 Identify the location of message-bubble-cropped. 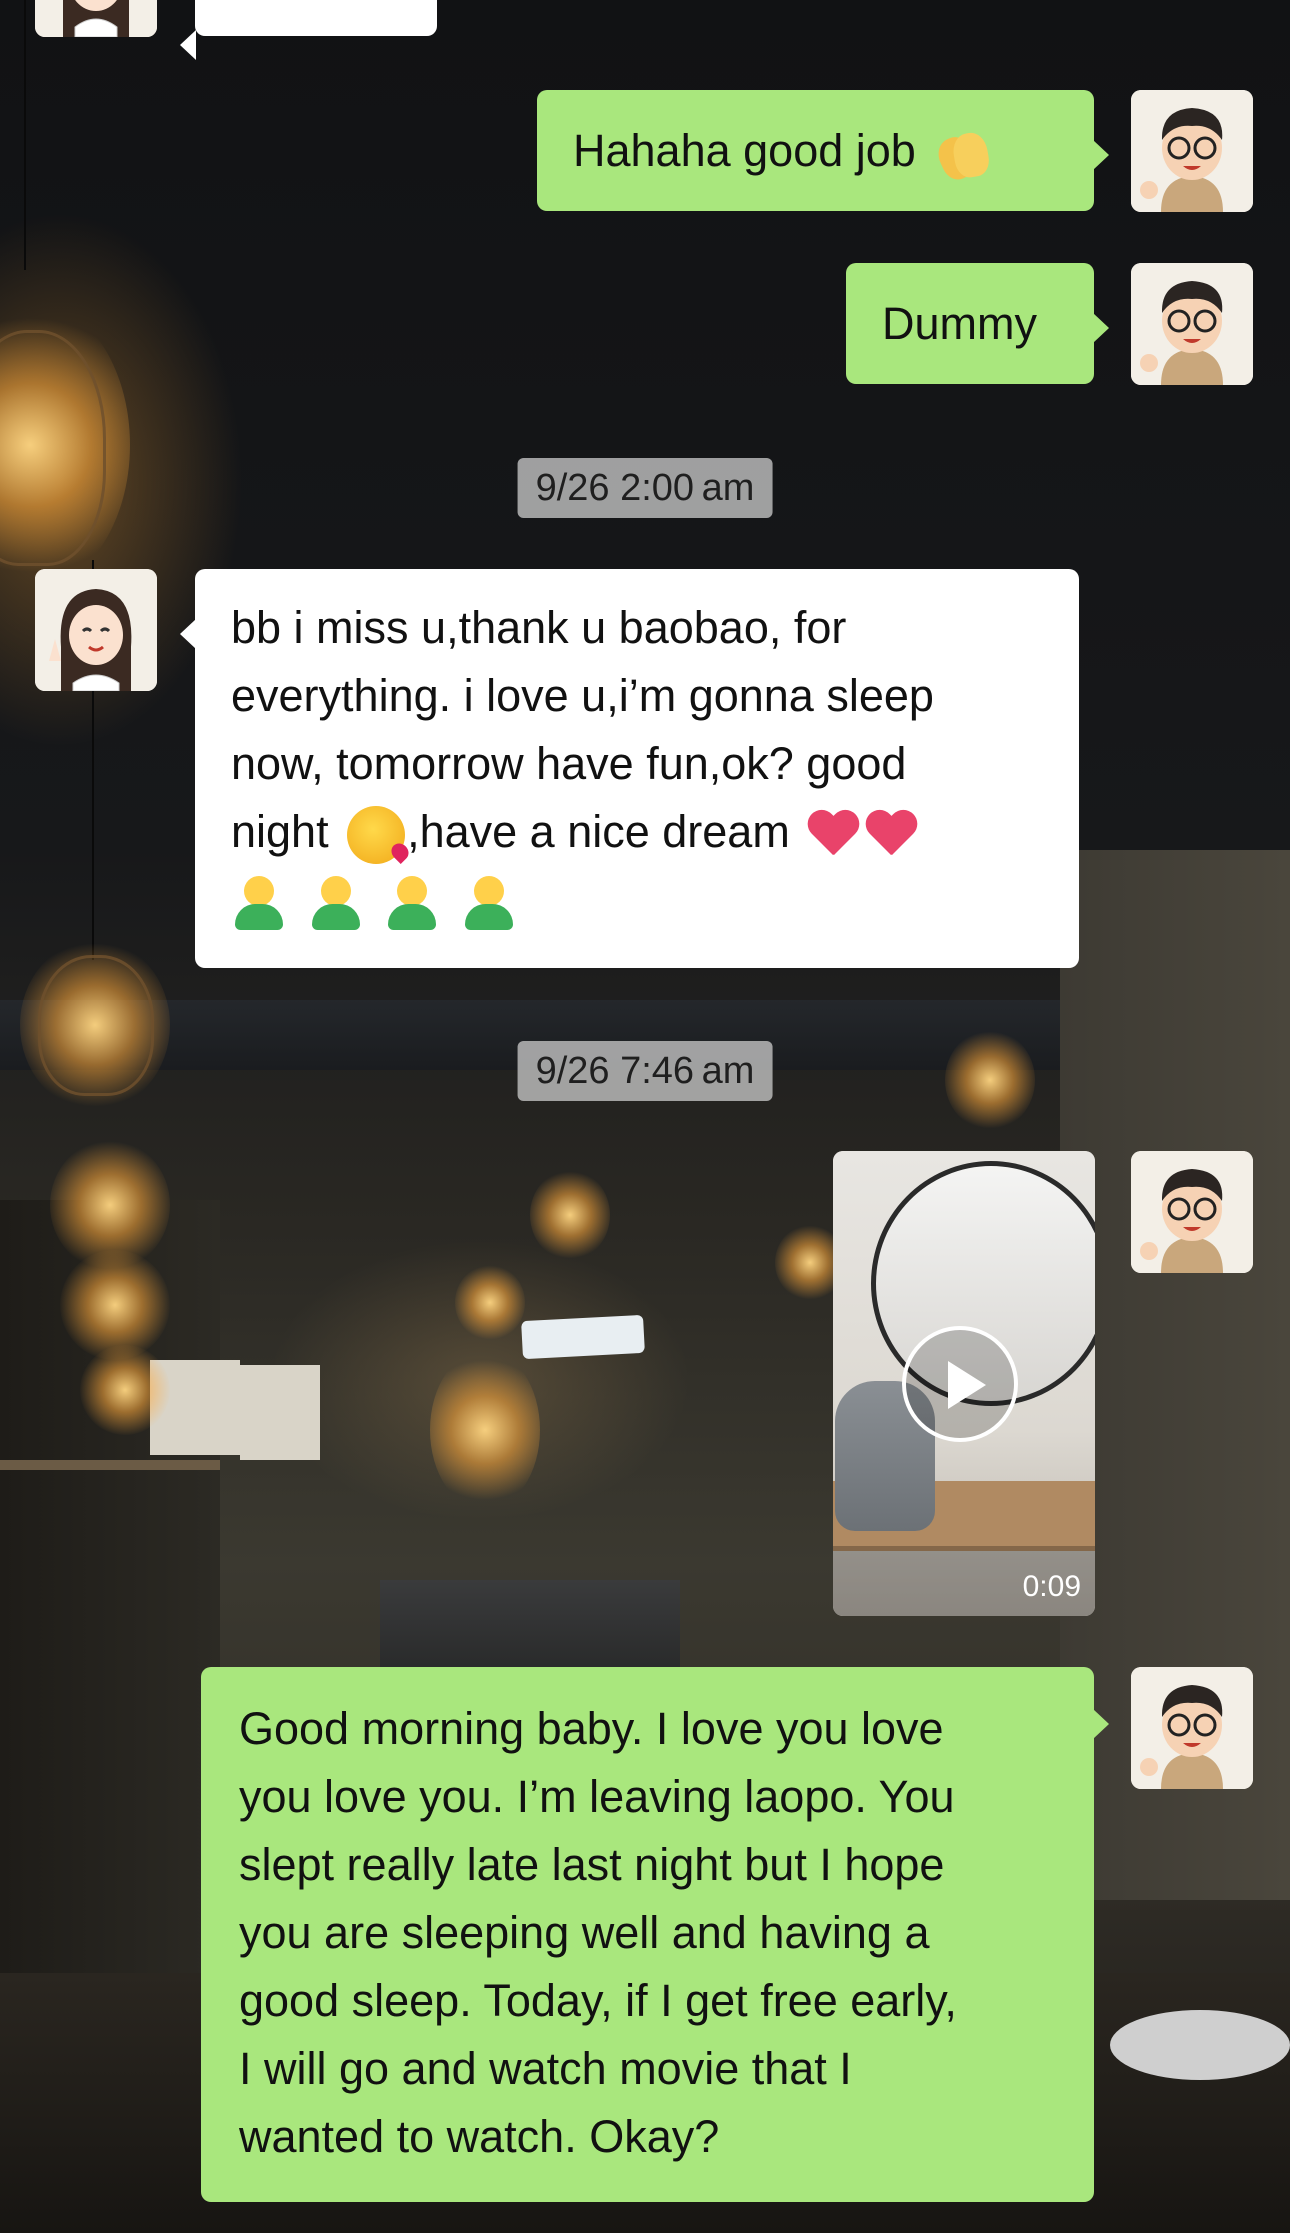
(308, 30).